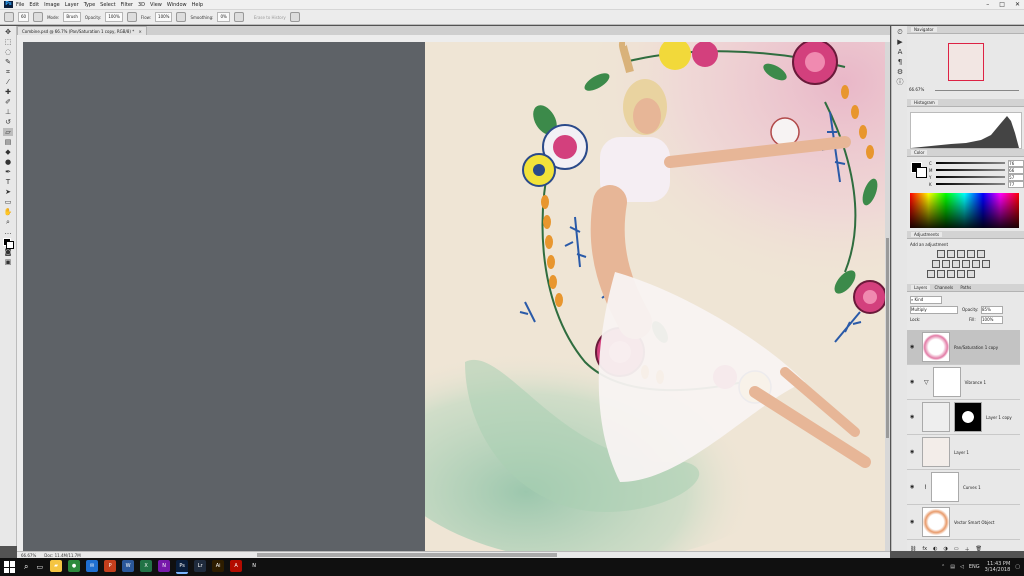 The width and height of the screenshot is (1024, 576). What do you see at coordinates (965, 287) in the screenshot?
I see `paths-tab: Paths` at bounding box center [965, 287].